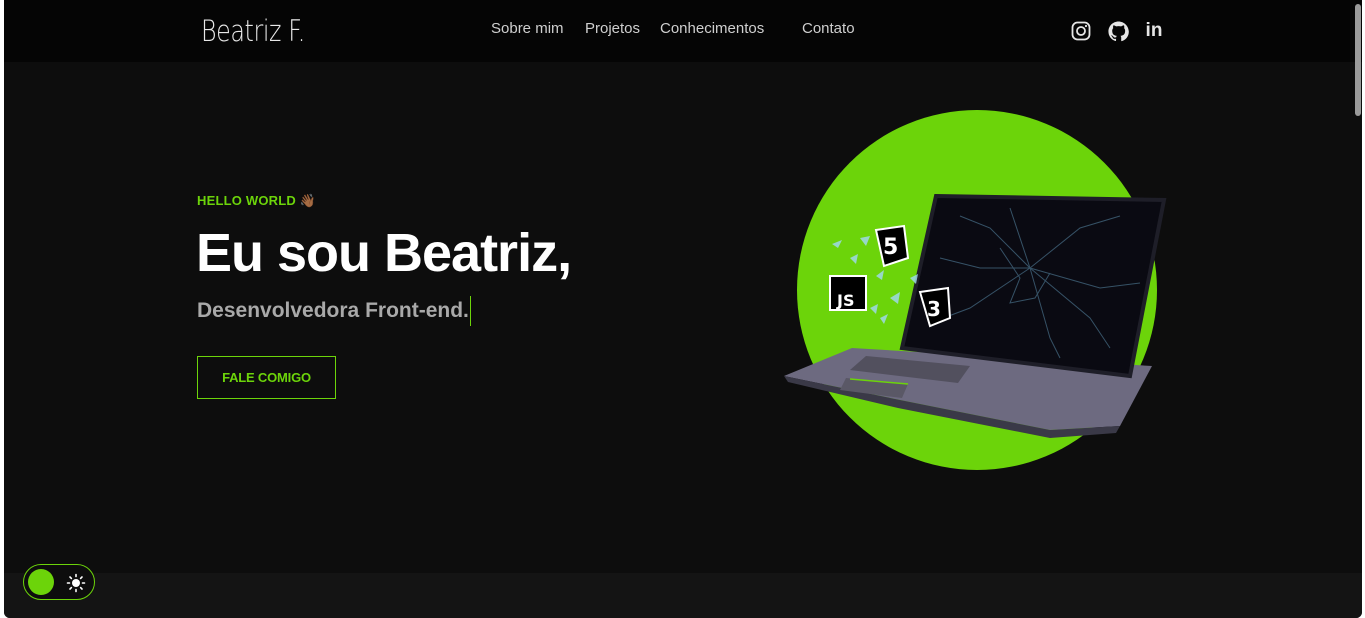 This screenshot has width=1365, height=618. What do you see at coordinates (683, 595) in the screenshot?
I see `next-section` at bounding box center [683, 595].